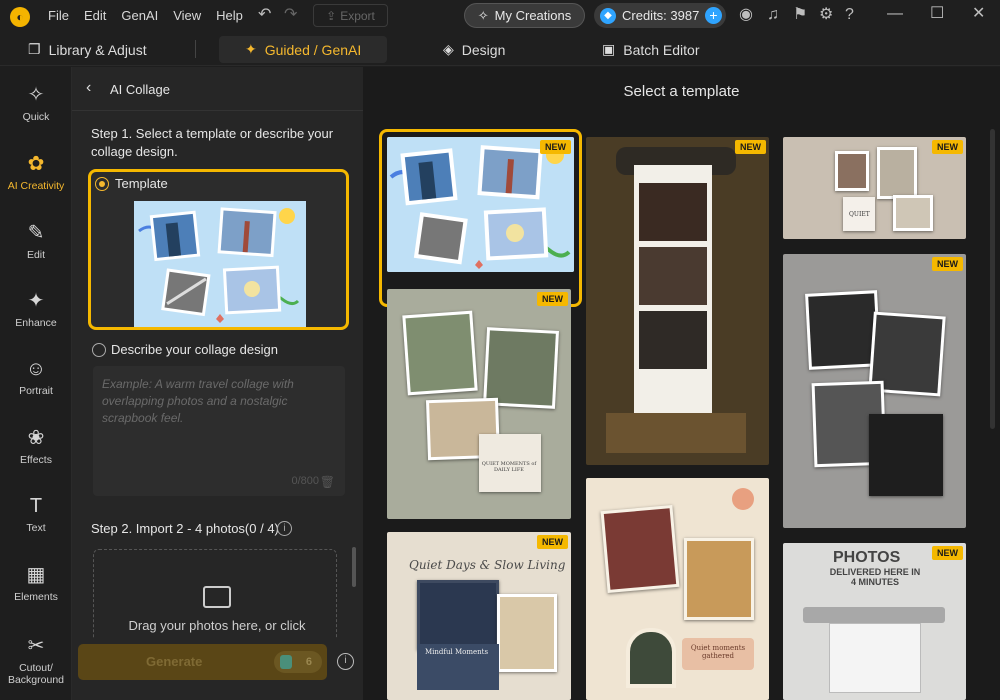 Image resolution: width=1000 pixels, height=700 pixels. I want to click on card-caption: QUIET MOMENTS of DAILY LIFE, so click(509, 467).